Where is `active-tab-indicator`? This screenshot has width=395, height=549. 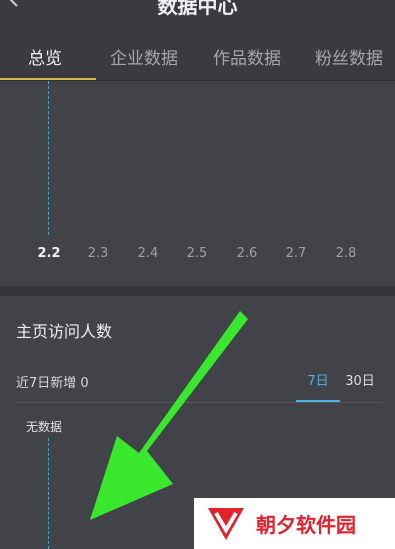 active-tab-indicator is located at coordinates (48, 79).